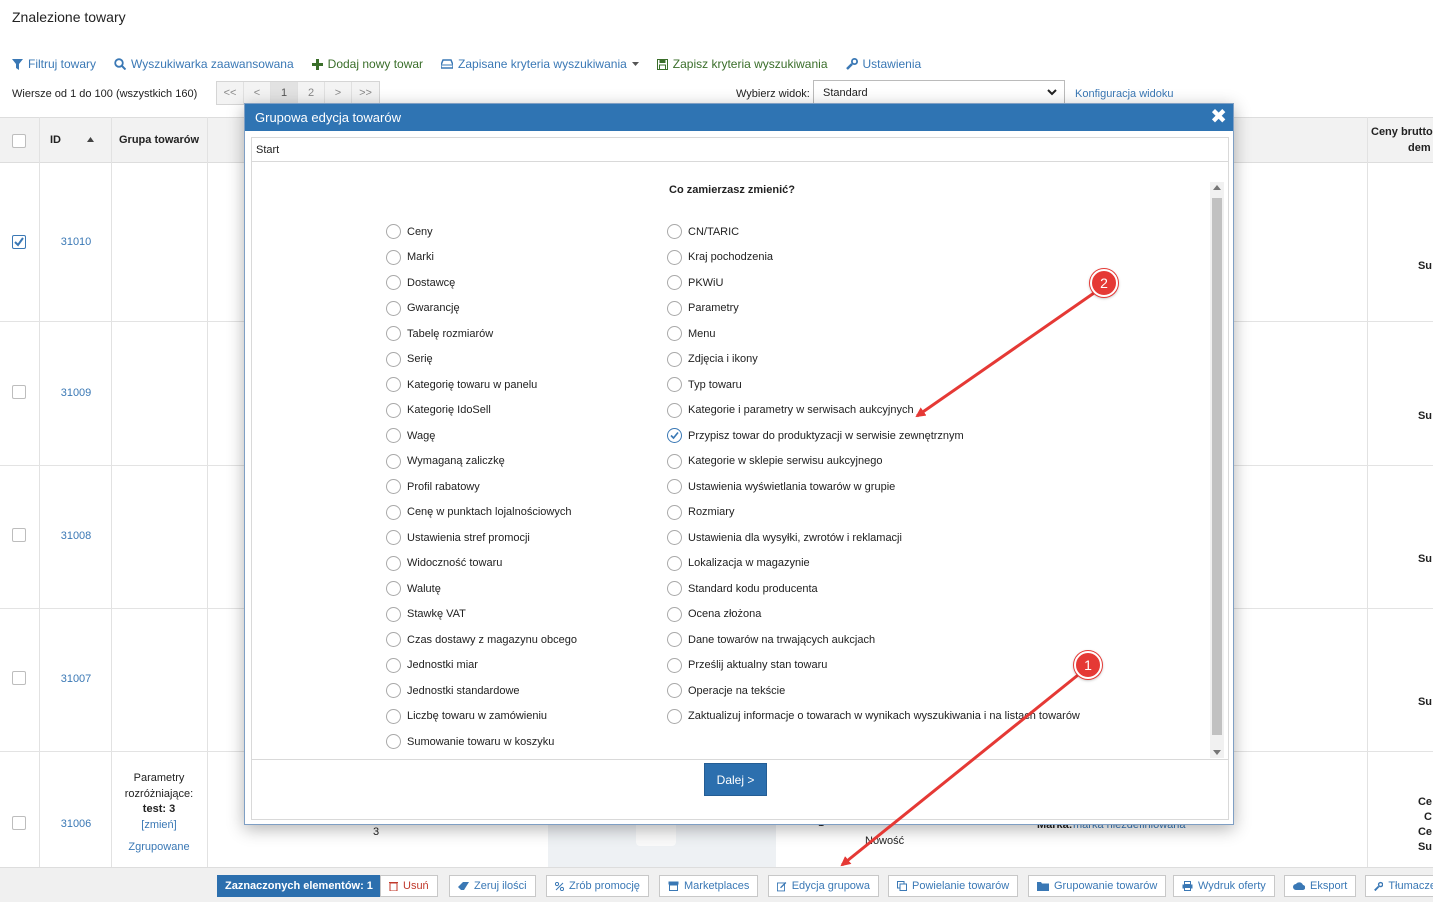  Describe the element at coordinates (967, 579) in the screenshot. I see `annotation-arrows` at that location.